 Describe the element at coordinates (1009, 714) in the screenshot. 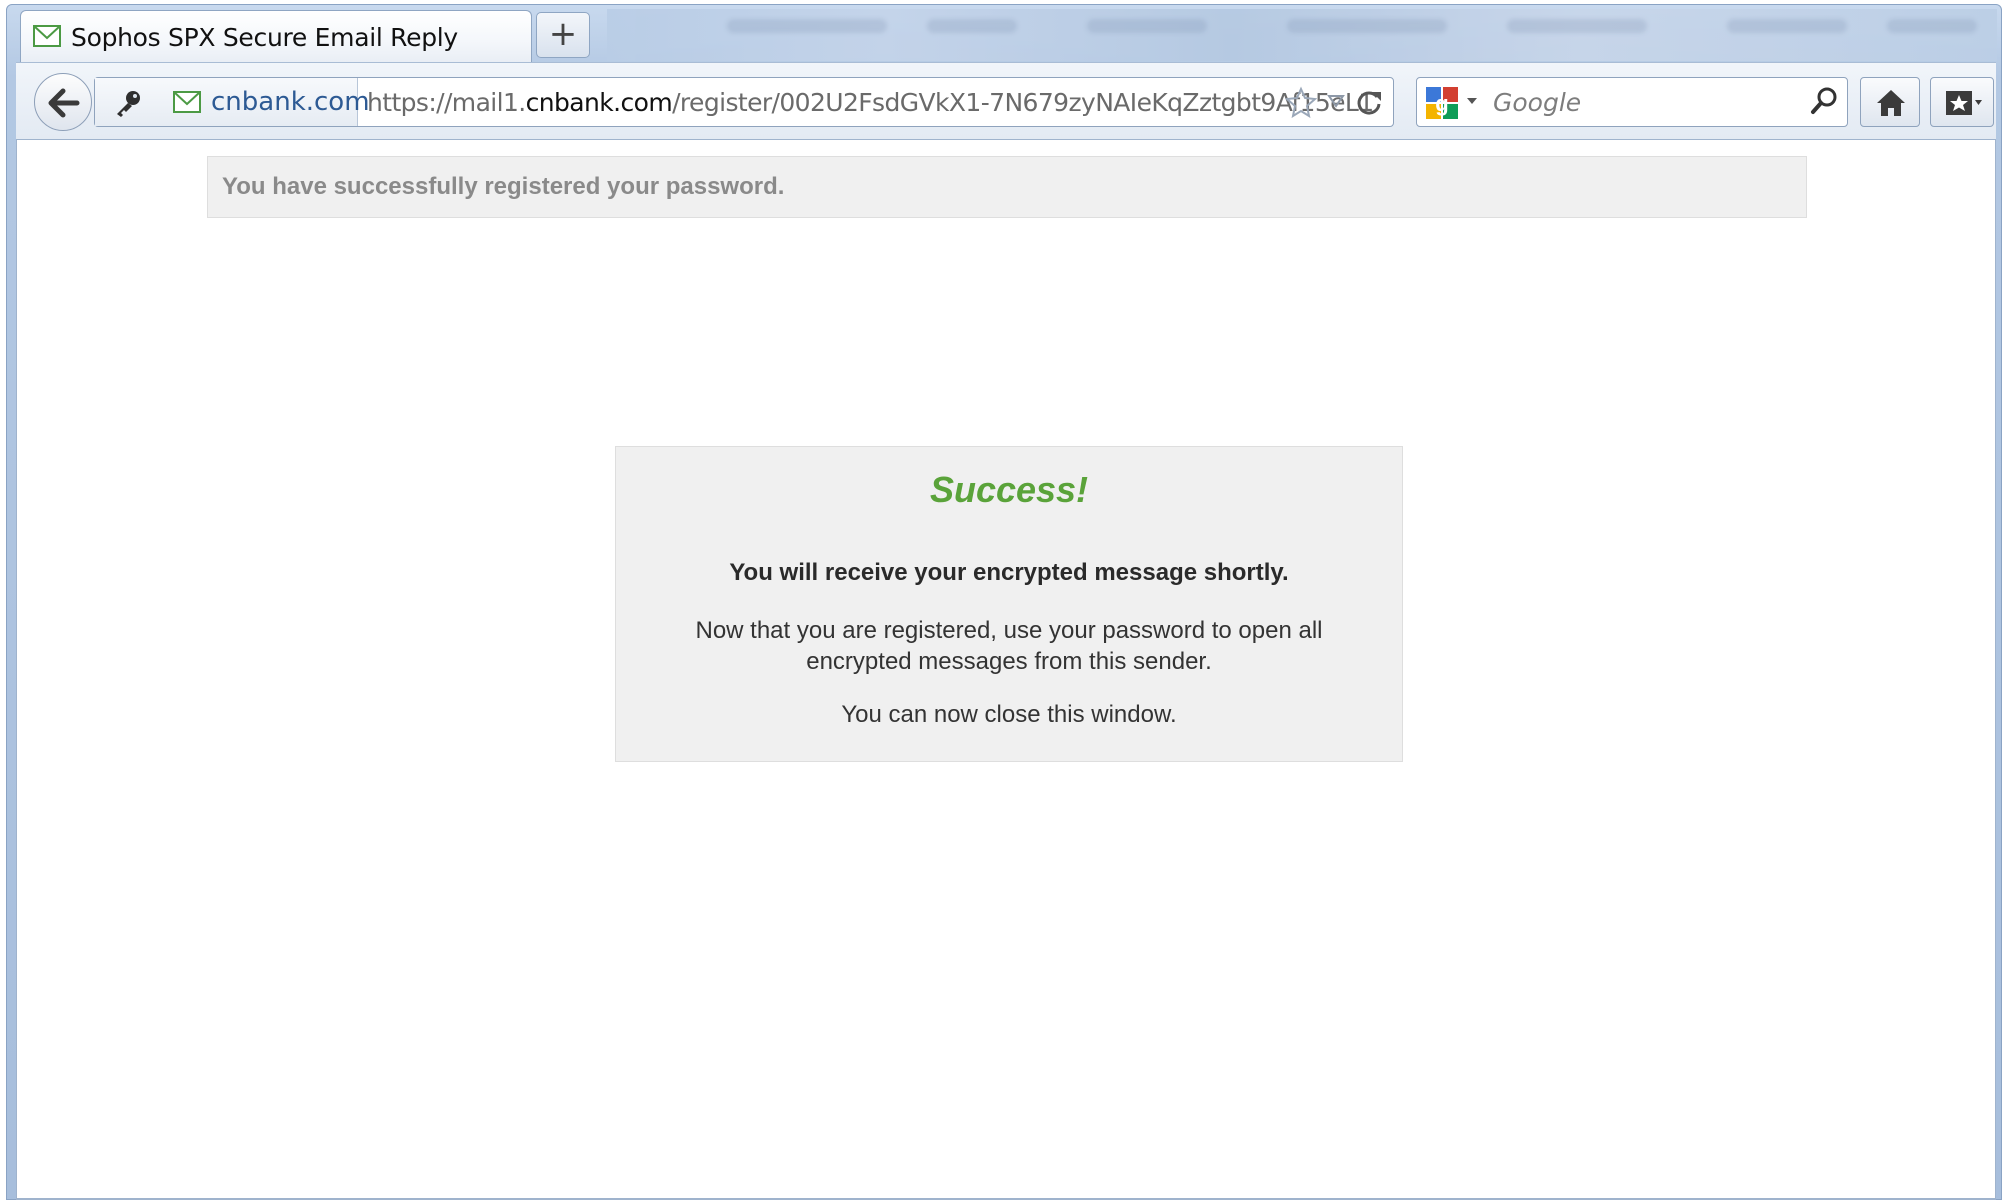

I see `close-window-text: You can now close this window.` at that location.